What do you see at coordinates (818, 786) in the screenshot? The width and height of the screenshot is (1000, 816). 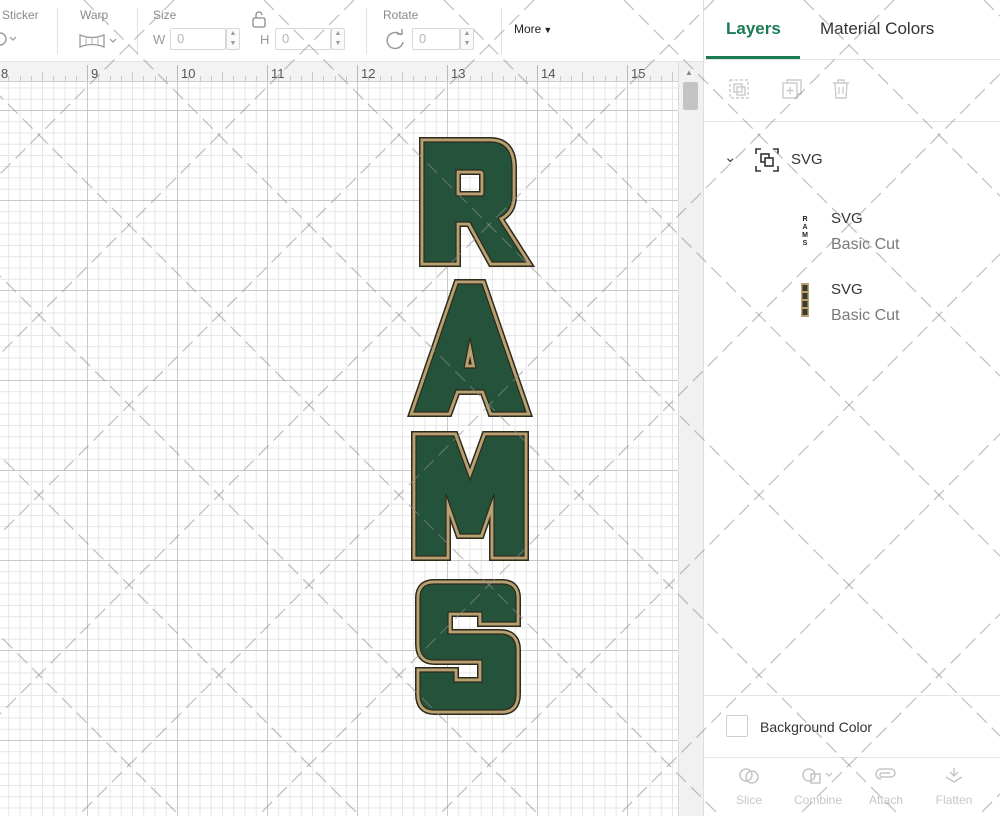 I see `combine-button: Combine` at bounding box center [818, 786].